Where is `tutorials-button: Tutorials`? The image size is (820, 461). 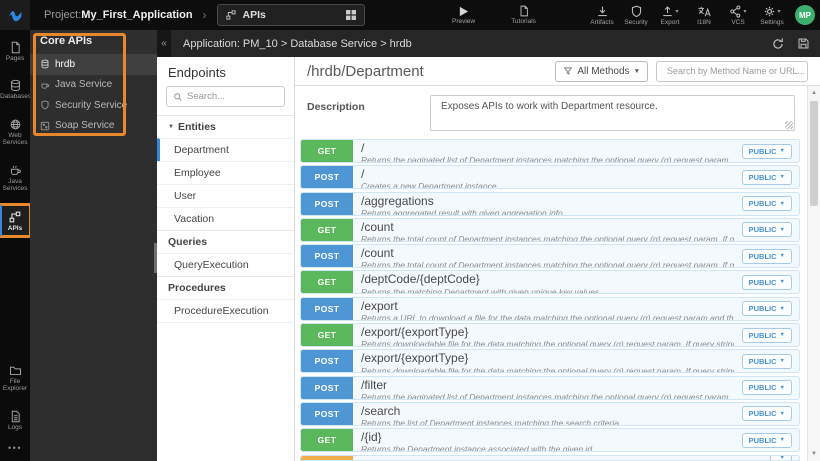 tutorials-button: Tutorials is located at coordinates (524, 15).